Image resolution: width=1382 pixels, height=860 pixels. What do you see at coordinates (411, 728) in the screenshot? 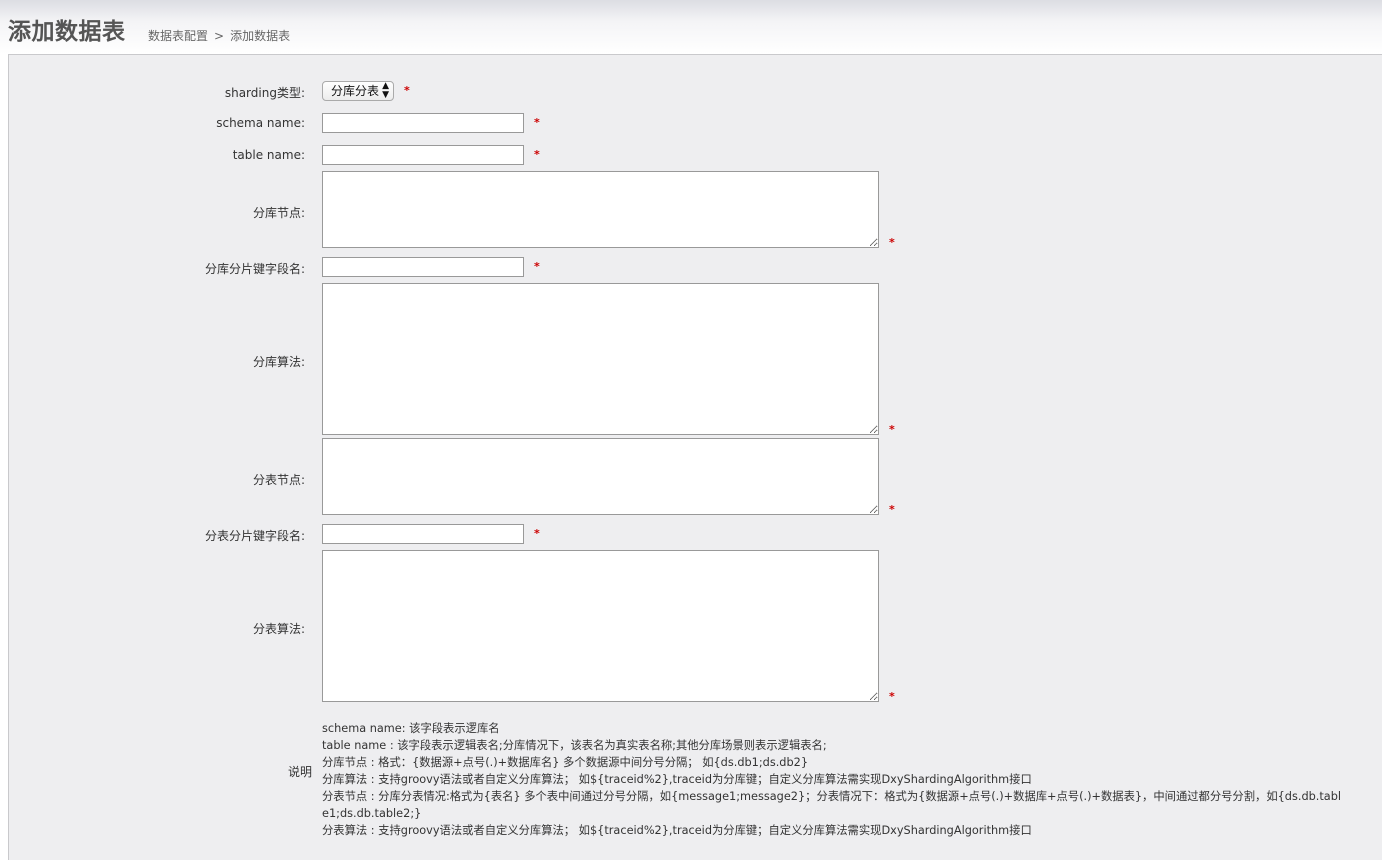
I see `note-line: schema name: 该字段表示逻库名` at bounding box center [411, 728].